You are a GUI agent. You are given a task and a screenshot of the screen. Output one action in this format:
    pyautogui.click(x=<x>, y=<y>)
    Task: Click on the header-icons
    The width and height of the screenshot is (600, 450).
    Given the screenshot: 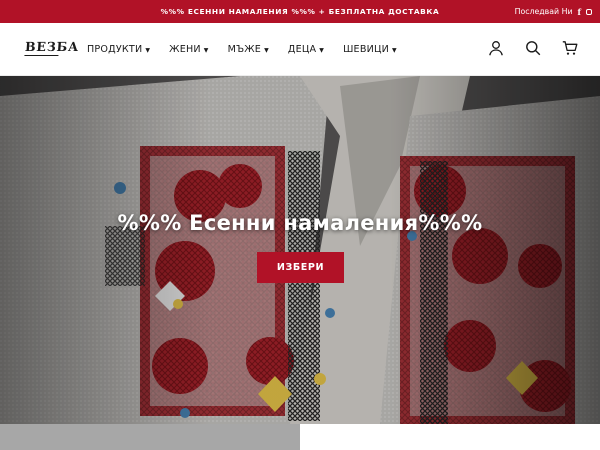 What is the action you would take?
    pyautogui.click(x=533, y=48)
    